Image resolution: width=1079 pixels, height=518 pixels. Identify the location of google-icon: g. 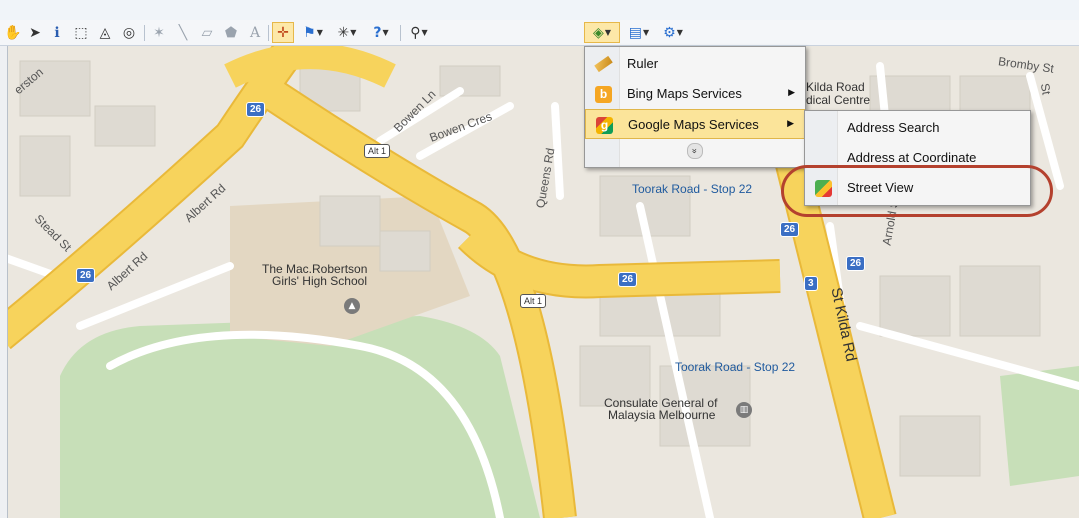
(604, 125).